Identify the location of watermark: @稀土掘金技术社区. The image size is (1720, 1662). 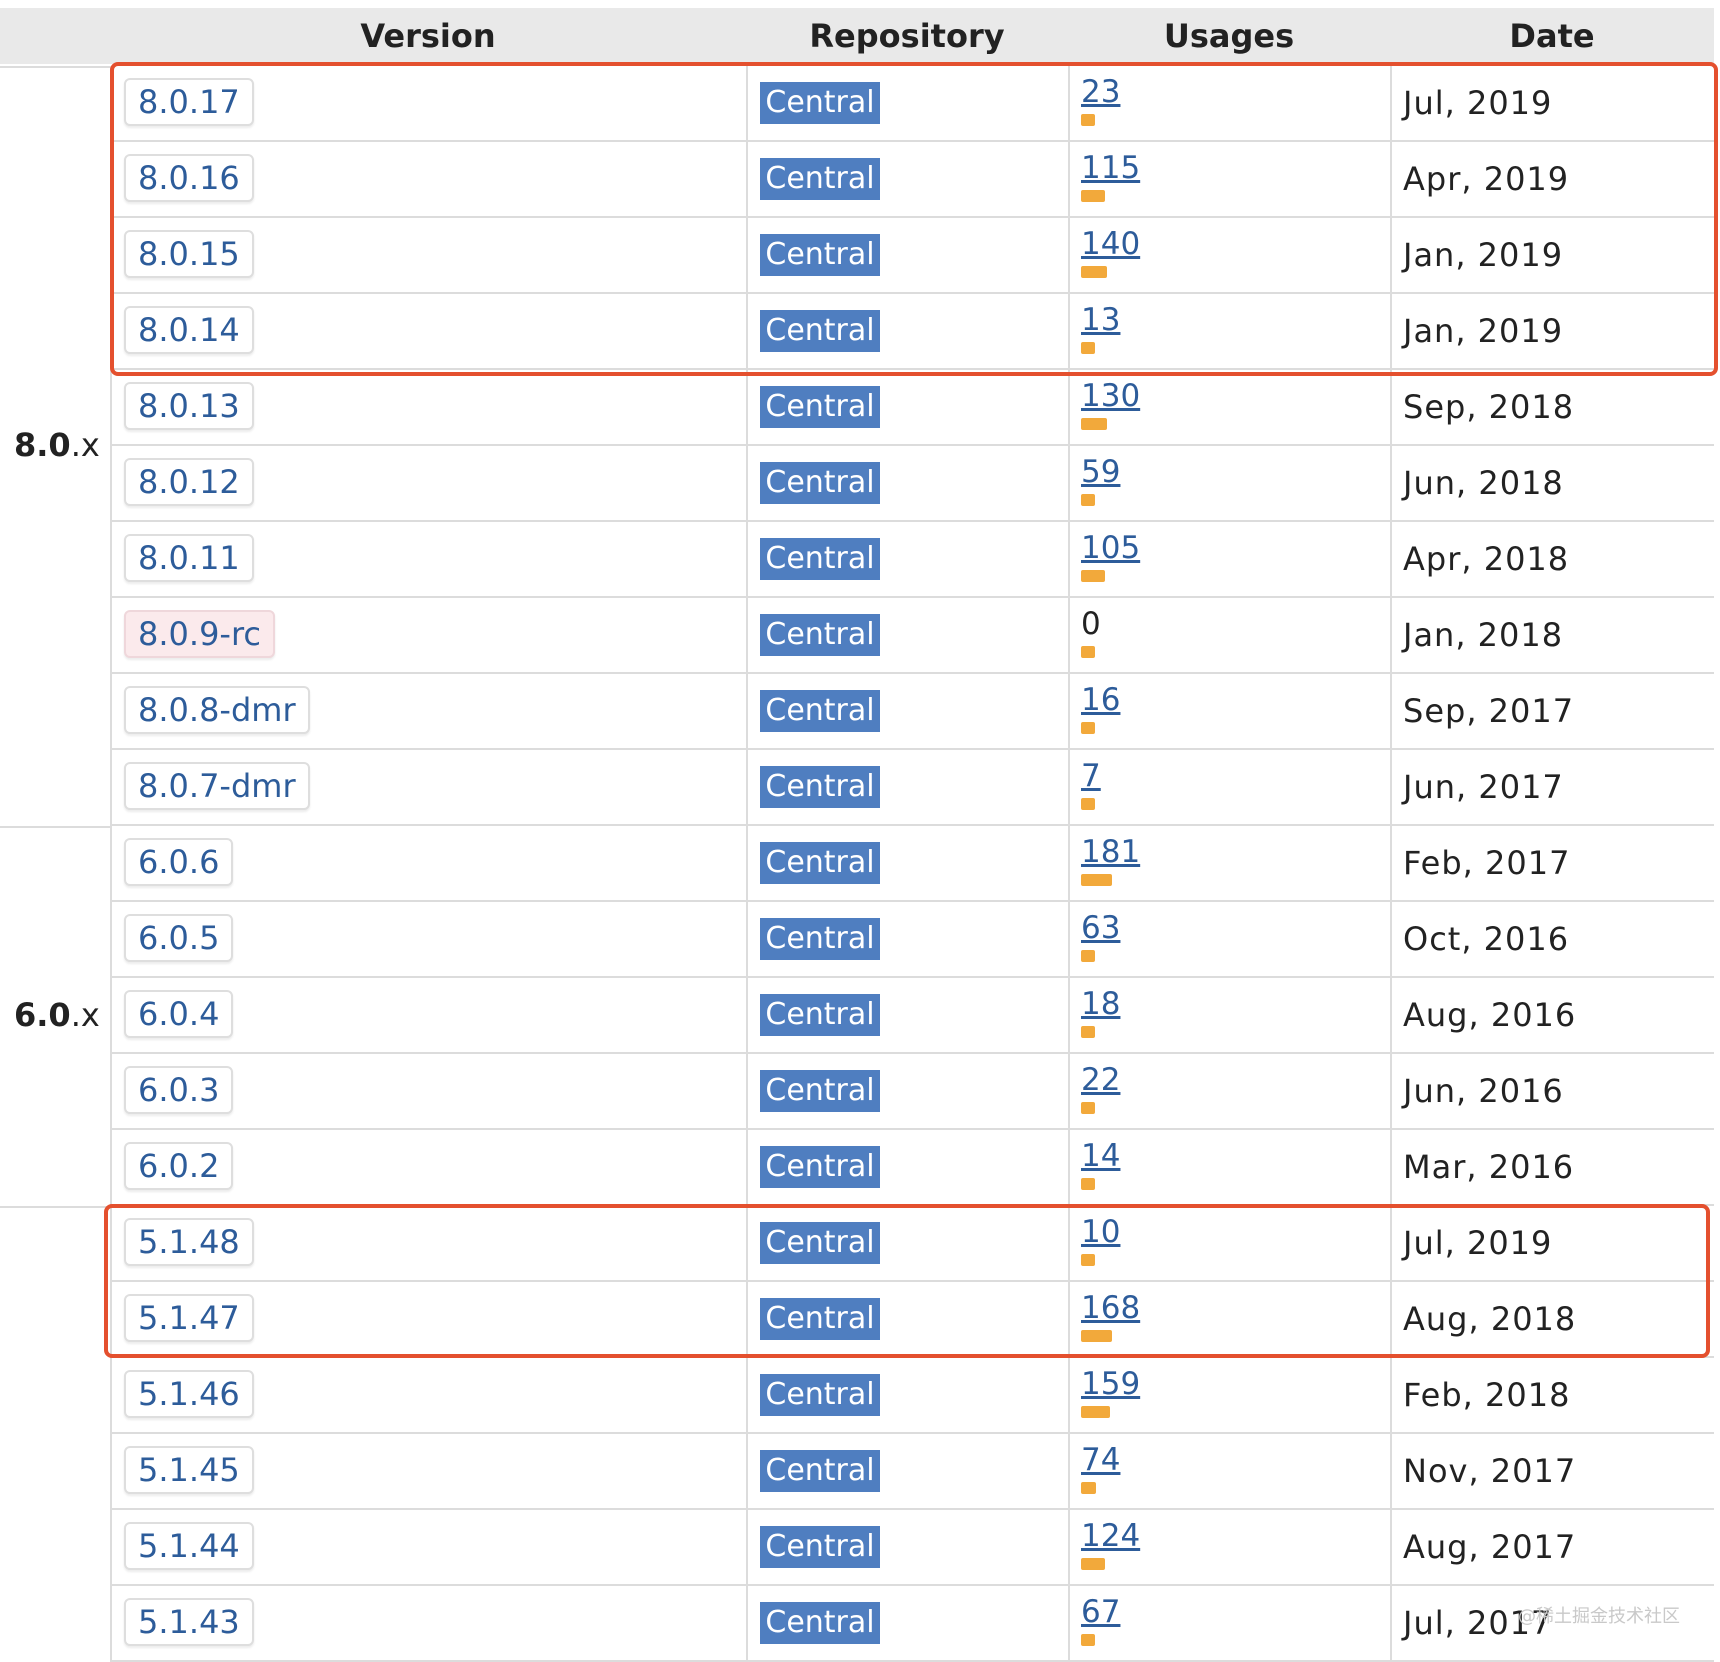
(1599, 1616).